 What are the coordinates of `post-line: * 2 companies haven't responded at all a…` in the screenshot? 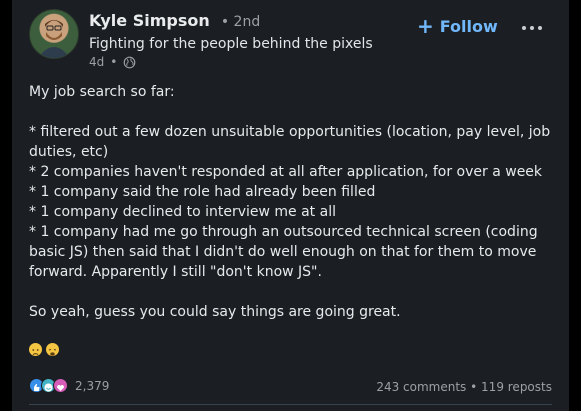 It's located at (286, 172).